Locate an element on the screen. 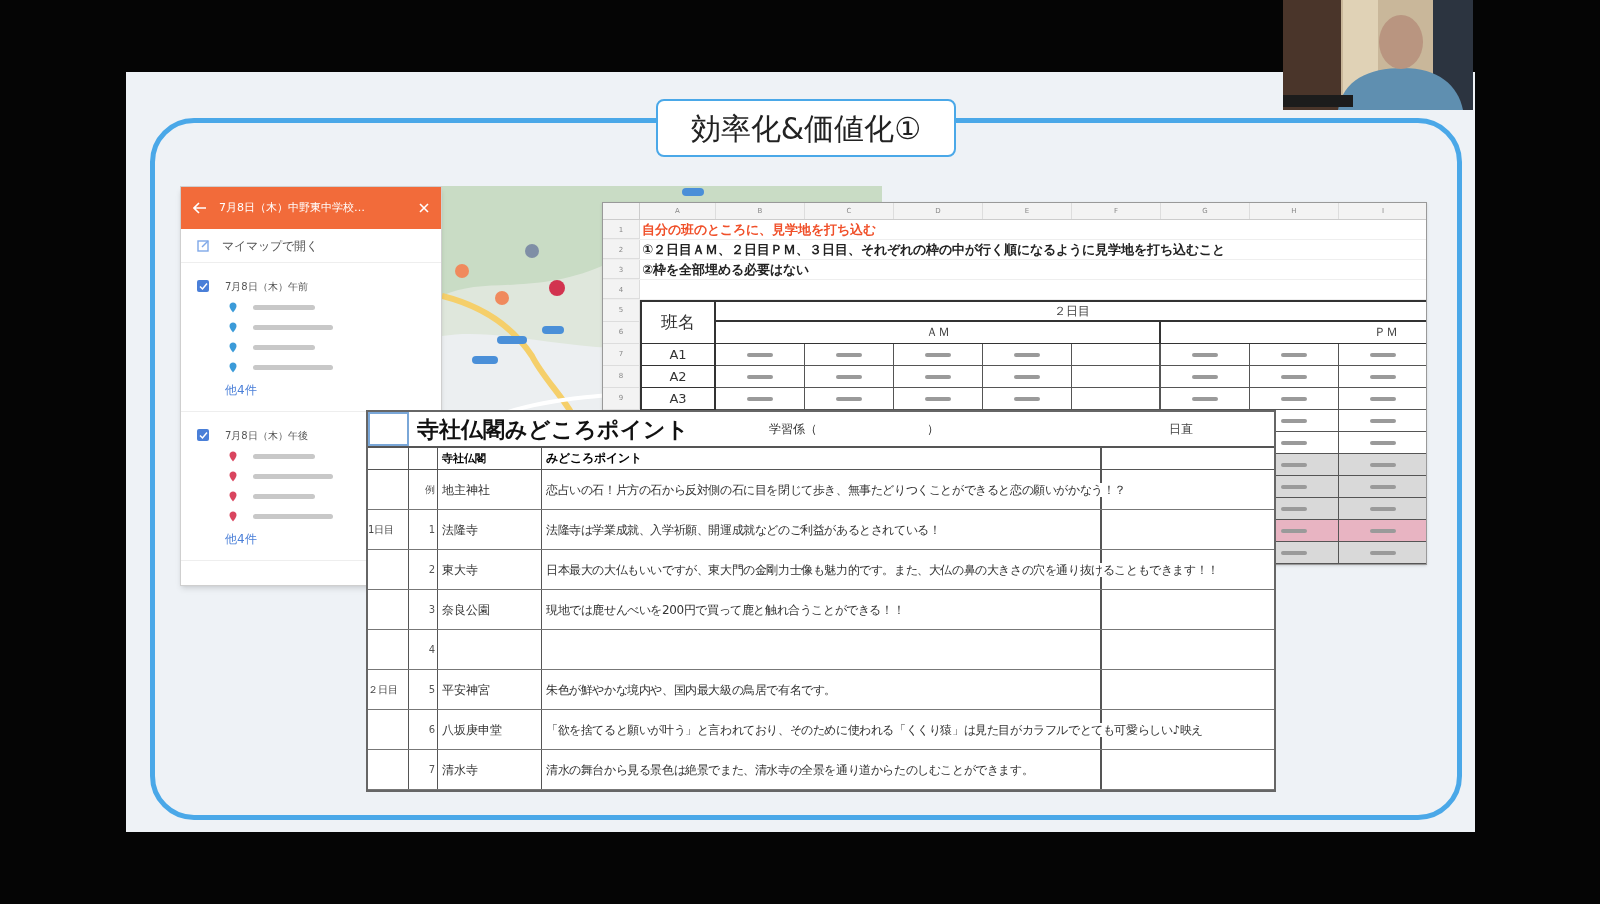 This screenshot has width=1600, height=904. row-number: 6 is located at coordinates (431, 729).